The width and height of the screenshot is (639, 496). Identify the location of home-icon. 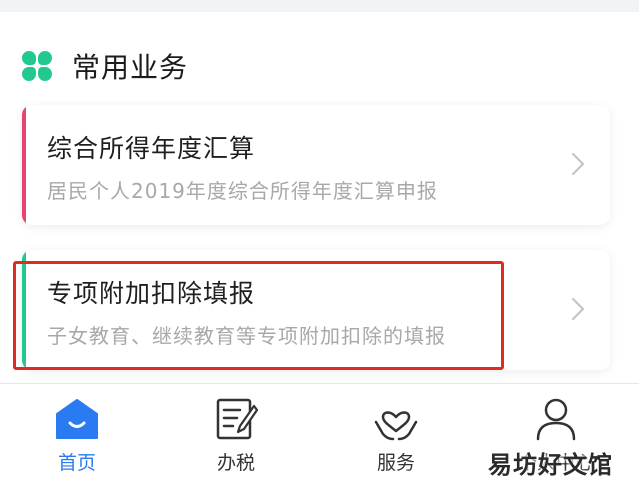
(77, 419).